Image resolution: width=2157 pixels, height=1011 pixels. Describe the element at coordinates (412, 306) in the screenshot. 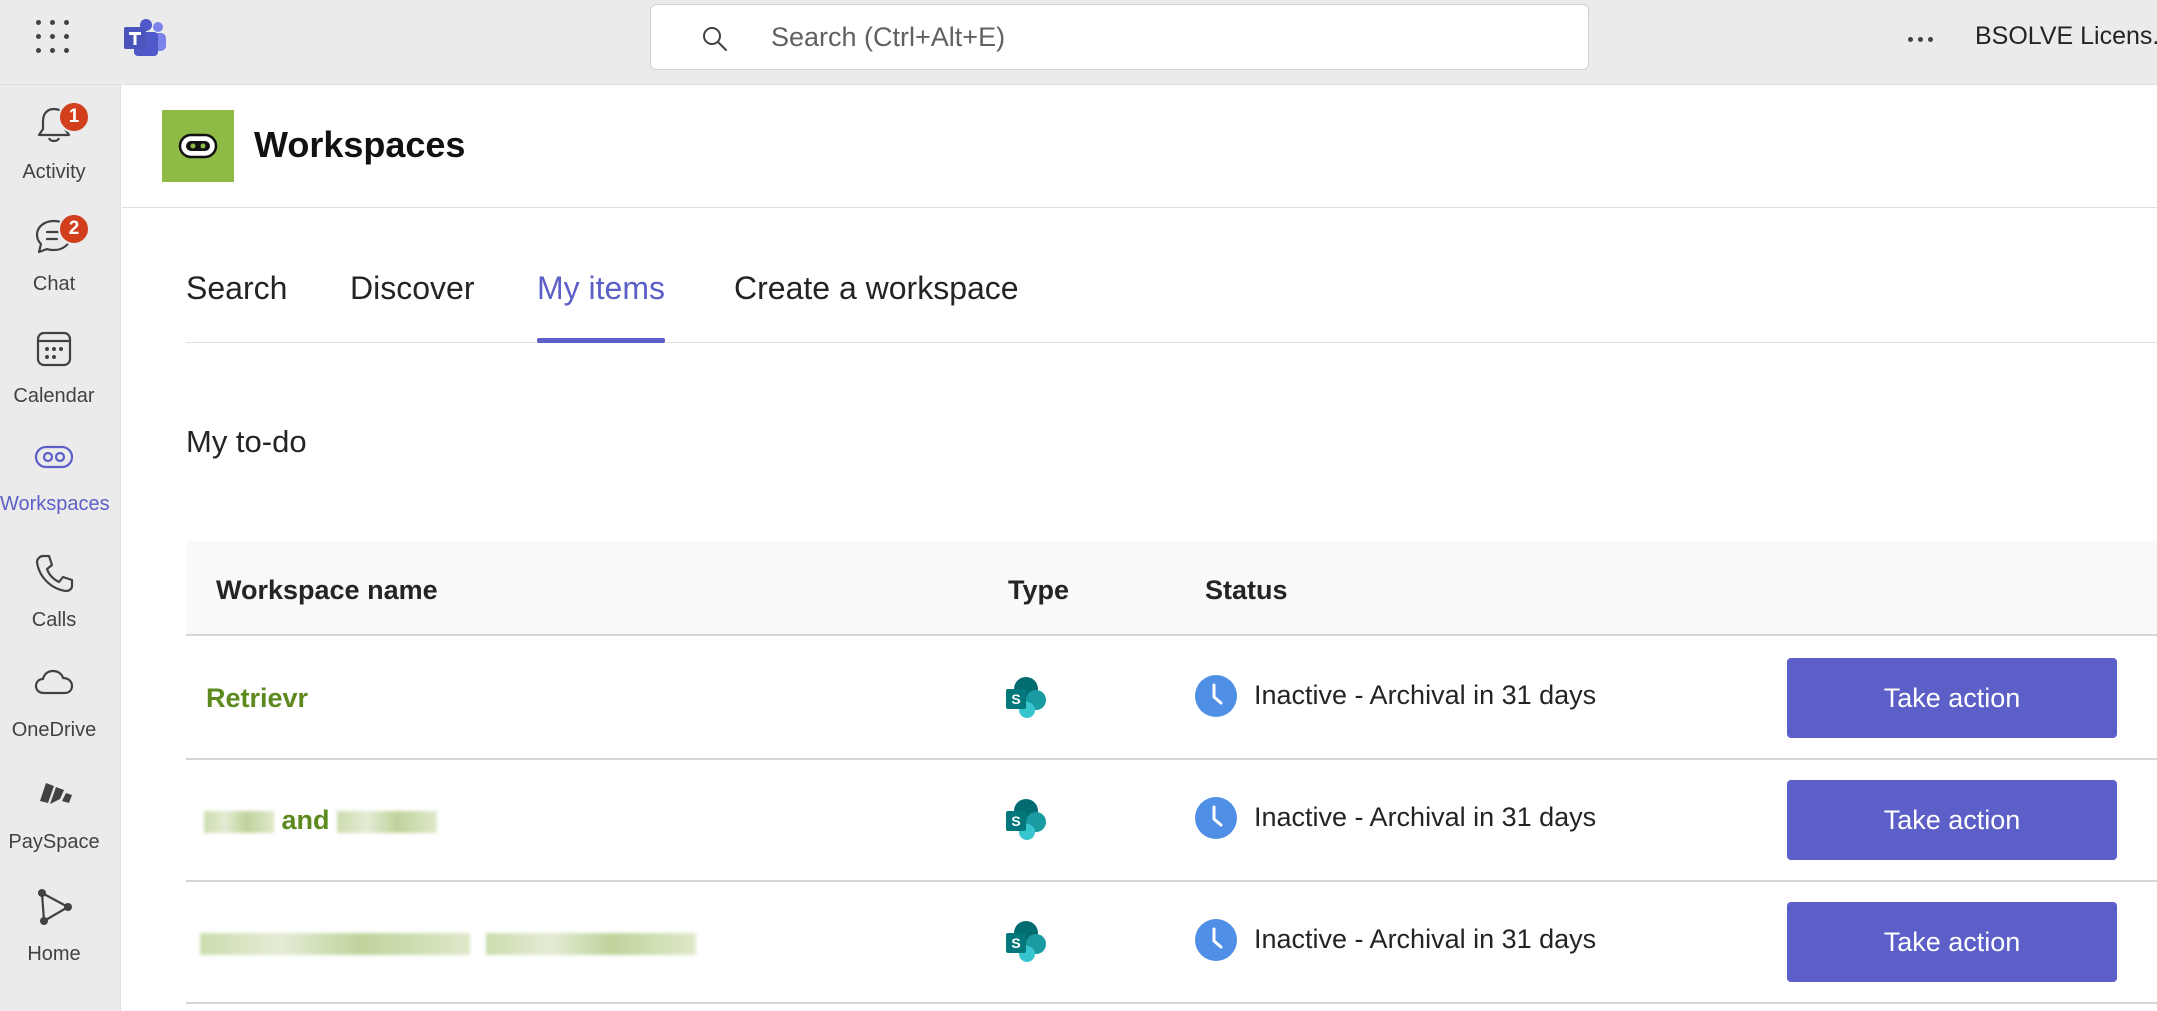

I see `tab-discover: Discover` at that location.